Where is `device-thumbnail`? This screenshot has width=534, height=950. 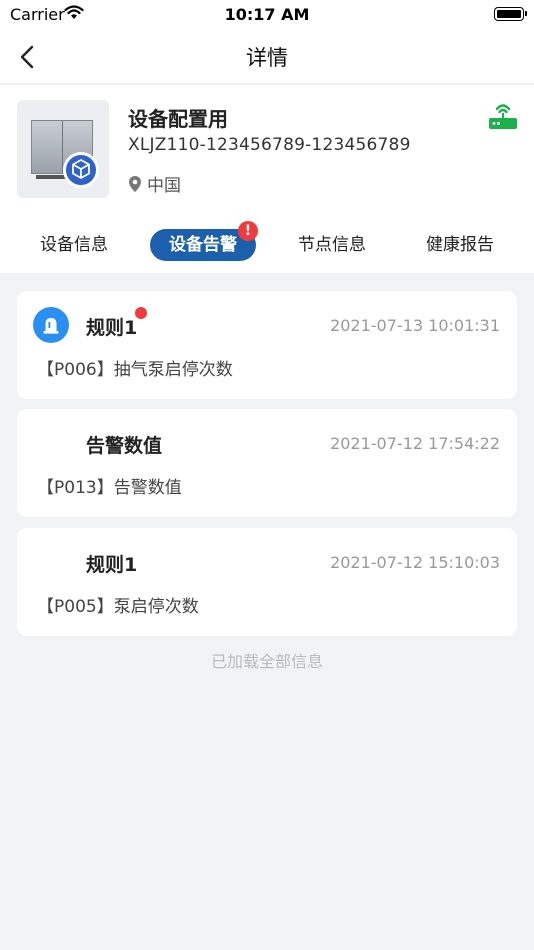
device-thumbnail is located at coordinates (63, 149).